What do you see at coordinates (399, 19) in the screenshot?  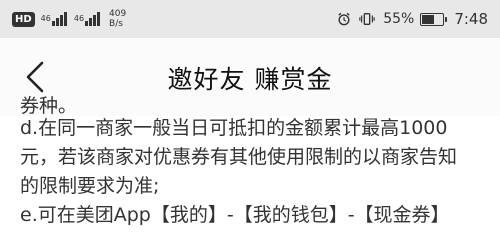 I see `battery-percentage: 55%` at bounding box center [399, 19].